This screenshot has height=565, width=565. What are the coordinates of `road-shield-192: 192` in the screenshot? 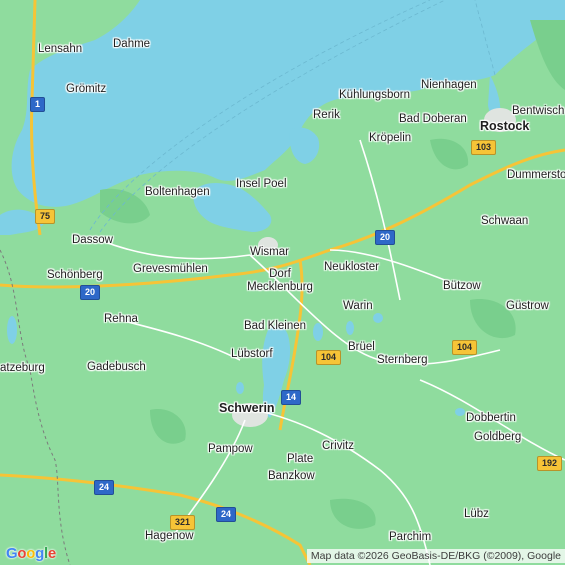 It's located at (550, 463).